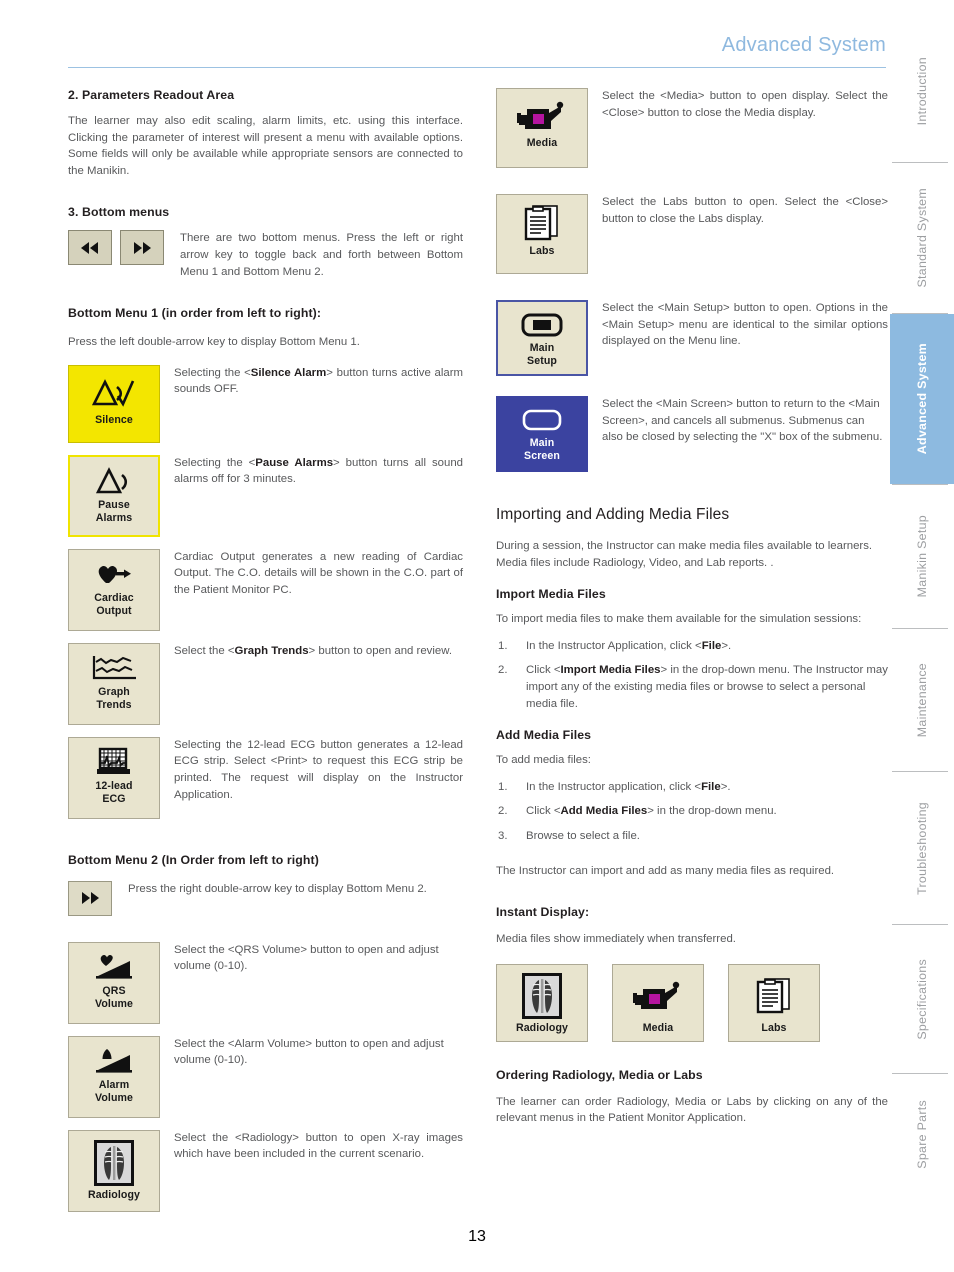 The height and width of the screenshot is (1272, 954). What do you see at coordinates (114, 1003) in the screenshot?
I see `qrs-volume-label-line2: Volume` at bounding box center [114, 1003].